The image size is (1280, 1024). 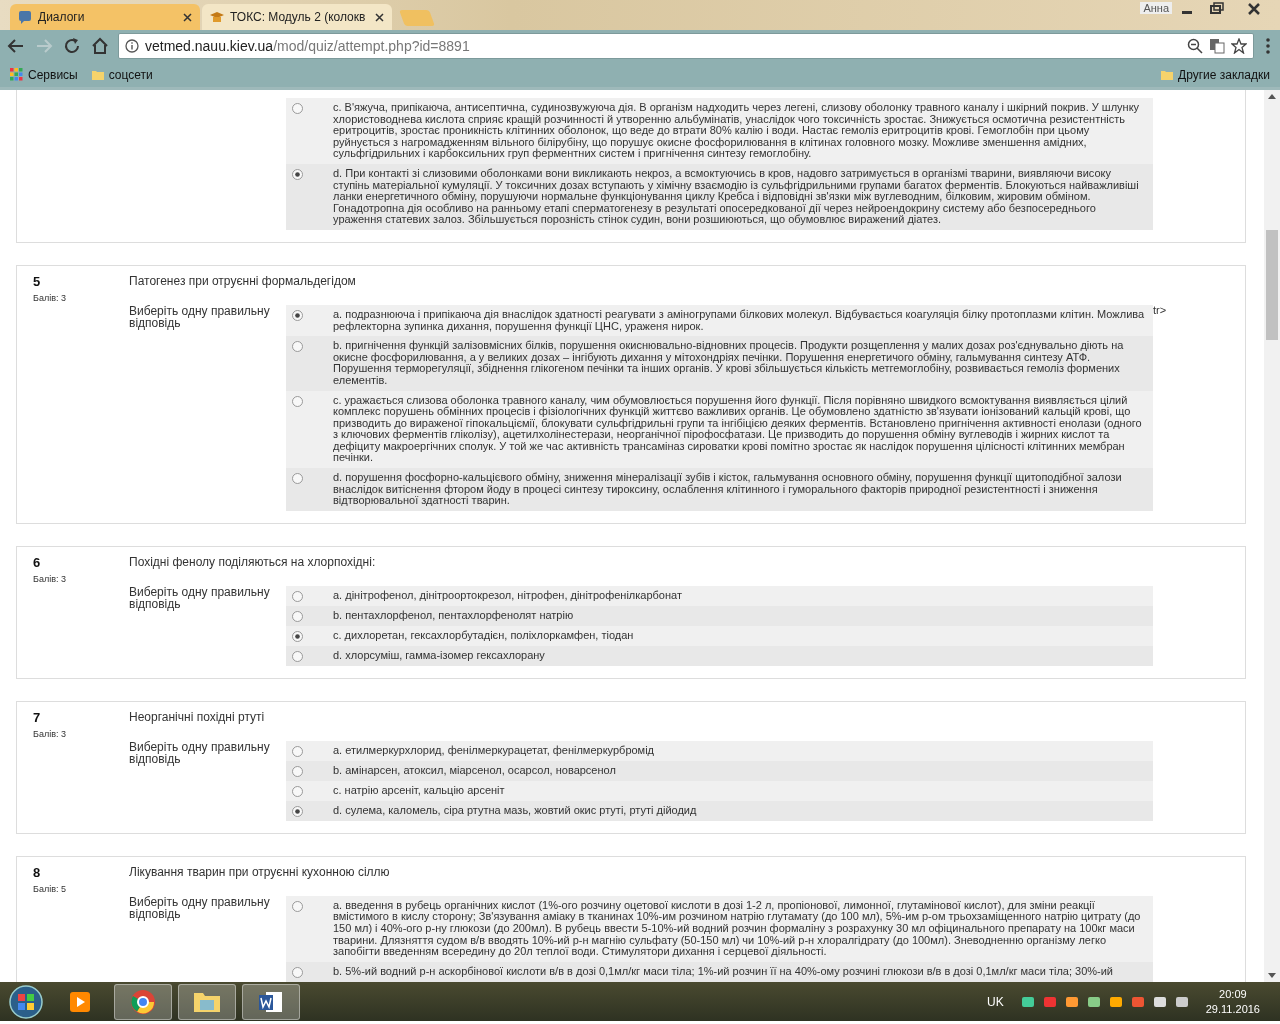 I want to click on question-text: Патогенез при отруєнні формальдегідом, so click(x=243, y=280).